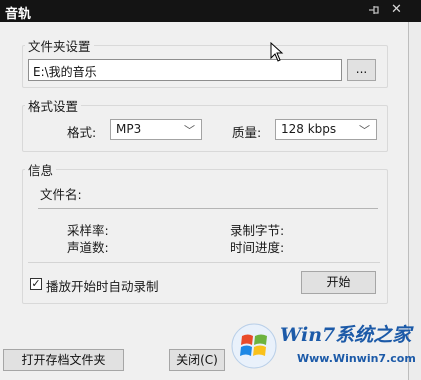 The width and height of the screenshot is (421, 380). What do you see at coordinates (346, 335) in the screenshot?
I see `watermark-text: Win7系统之家` at bounding box center [346, 335].